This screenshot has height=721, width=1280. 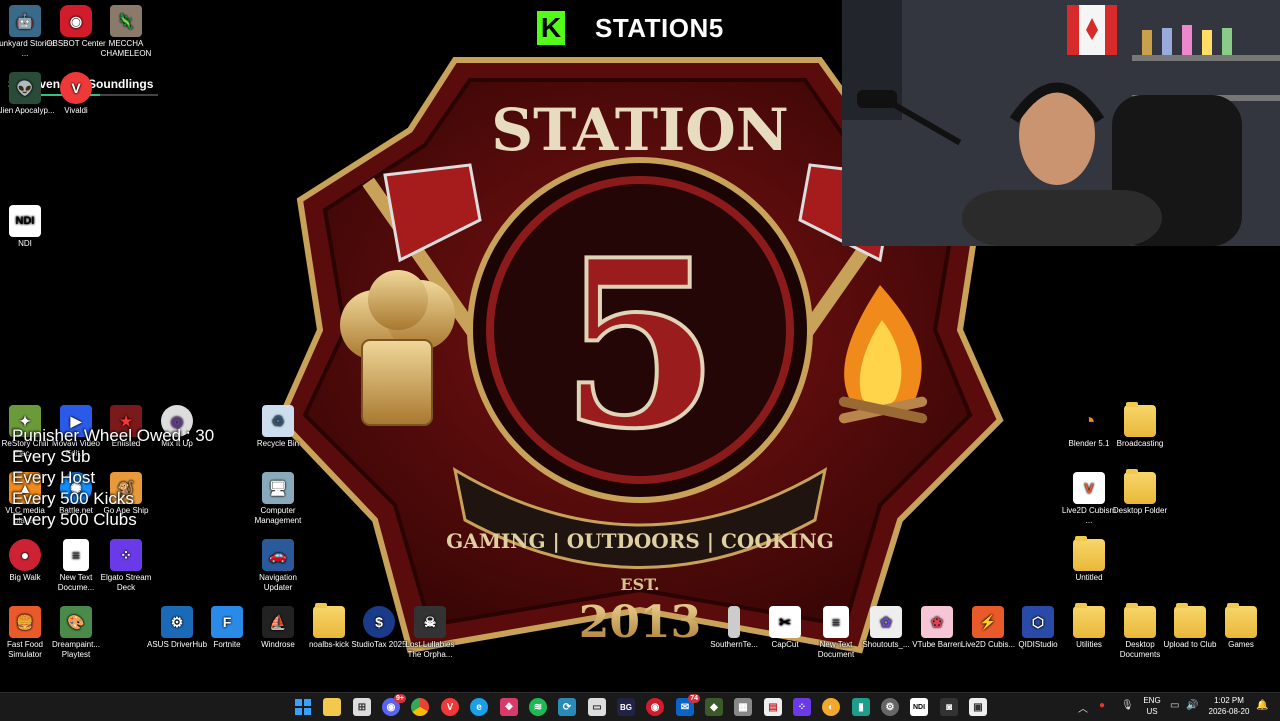 What do you see at coordinates (597, 707) in the screenshot?
I see `window-icon: ▭` at bounding box center [597, 707].